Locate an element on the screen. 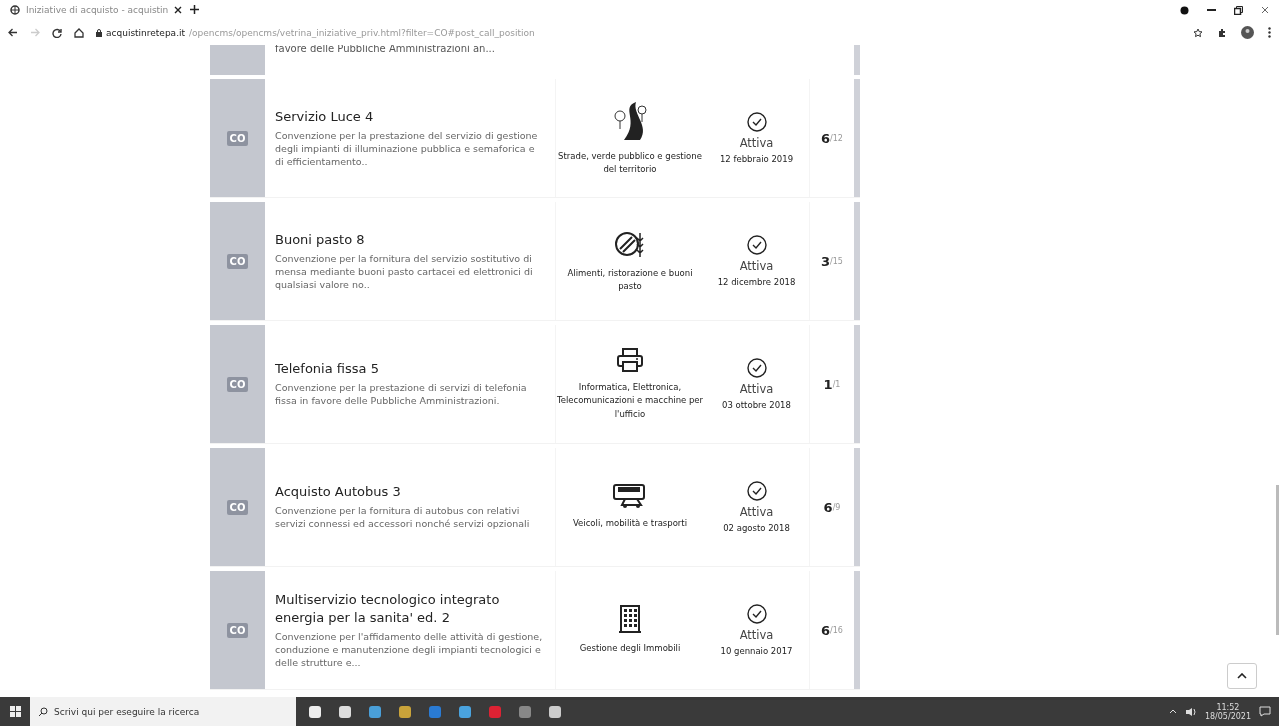 The image size is (1279, 726). menu-icon is located at coordinates (1269, 32).